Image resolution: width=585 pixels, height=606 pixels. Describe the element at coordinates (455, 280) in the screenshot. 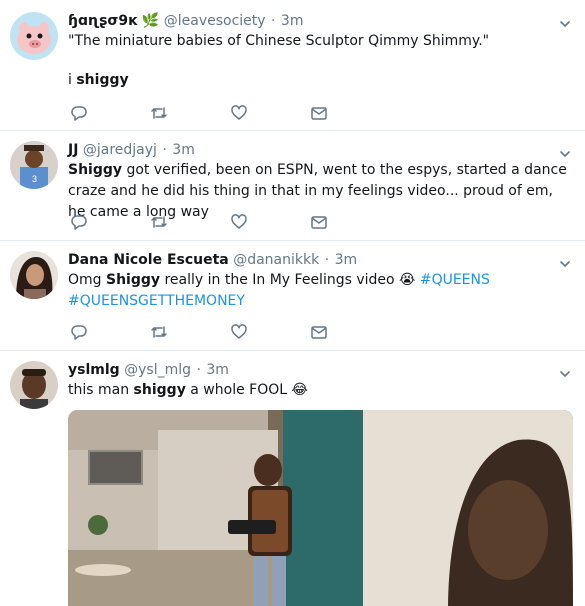

I see `hashtag-link: #QUEENS` at that location.